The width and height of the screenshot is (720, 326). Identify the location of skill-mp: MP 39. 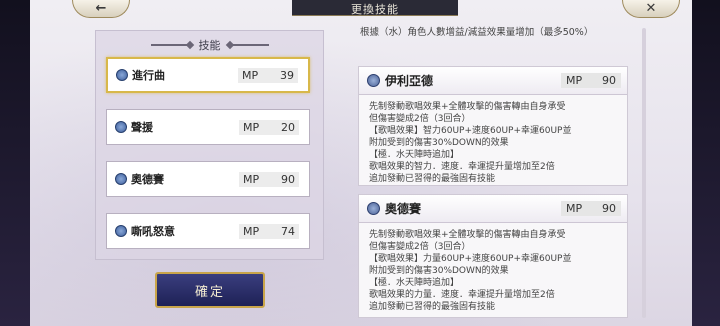
(268, 75).